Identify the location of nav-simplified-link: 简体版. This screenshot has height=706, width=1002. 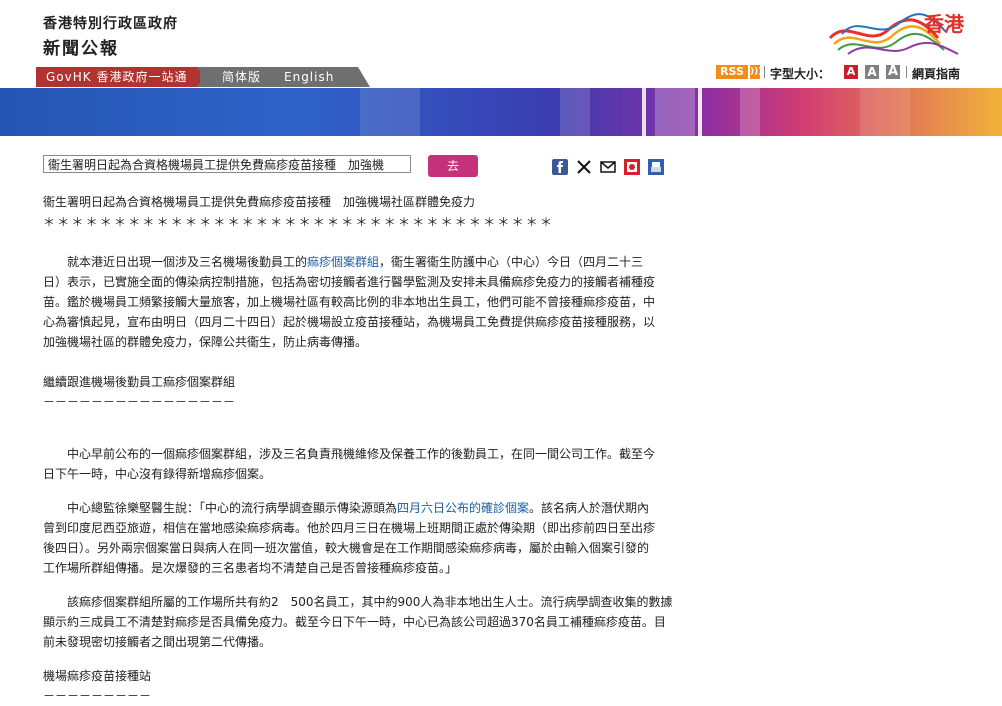
(240, 77).